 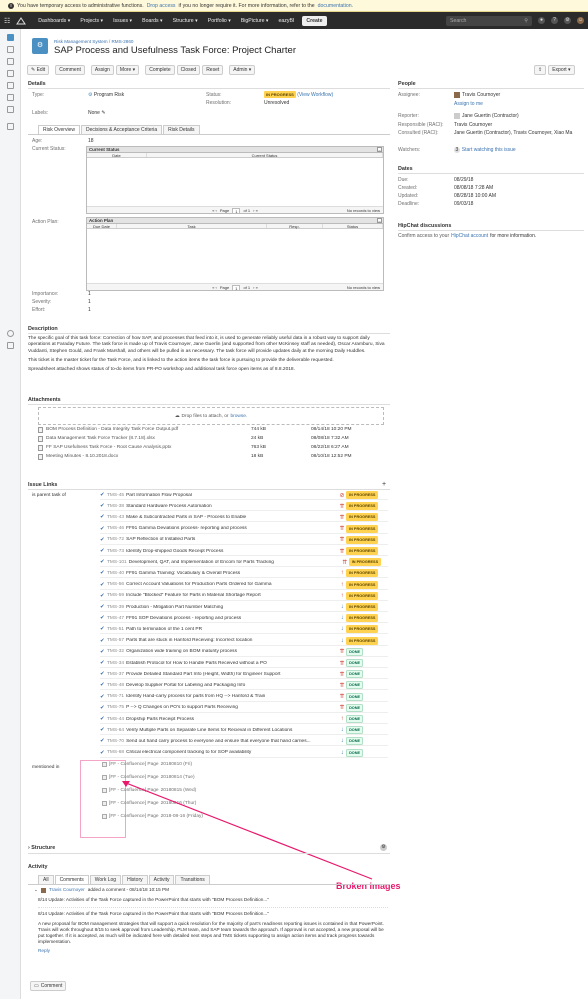 What do you see at coordinates (115, 730) in the screenshot?
I see `issue-key: TMS-64` at bounding box center [115, 730].